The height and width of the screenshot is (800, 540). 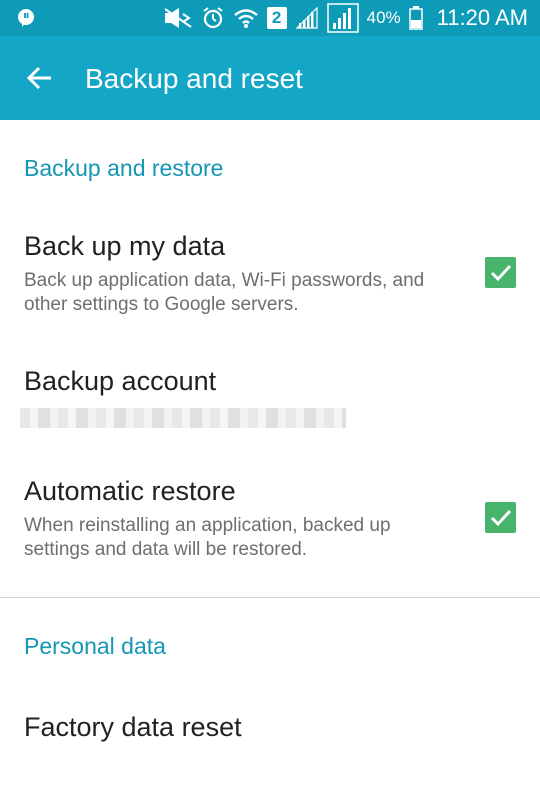 I want to click on page-title: Backup and reset, so click(x=194, y=78).